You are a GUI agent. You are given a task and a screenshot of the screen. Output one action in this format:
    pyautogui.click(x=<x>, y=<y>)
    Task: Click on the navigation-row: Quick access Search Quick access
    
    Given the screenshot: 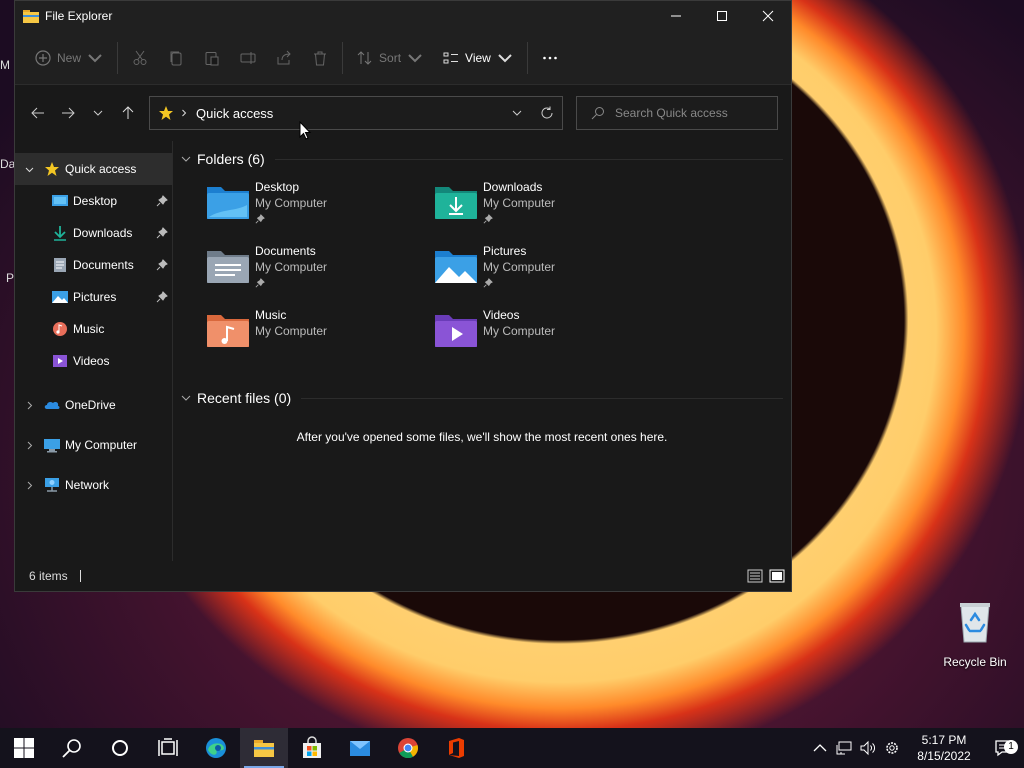 What is the action you would take?
    pyautogui.click(x=403, y=113)
    